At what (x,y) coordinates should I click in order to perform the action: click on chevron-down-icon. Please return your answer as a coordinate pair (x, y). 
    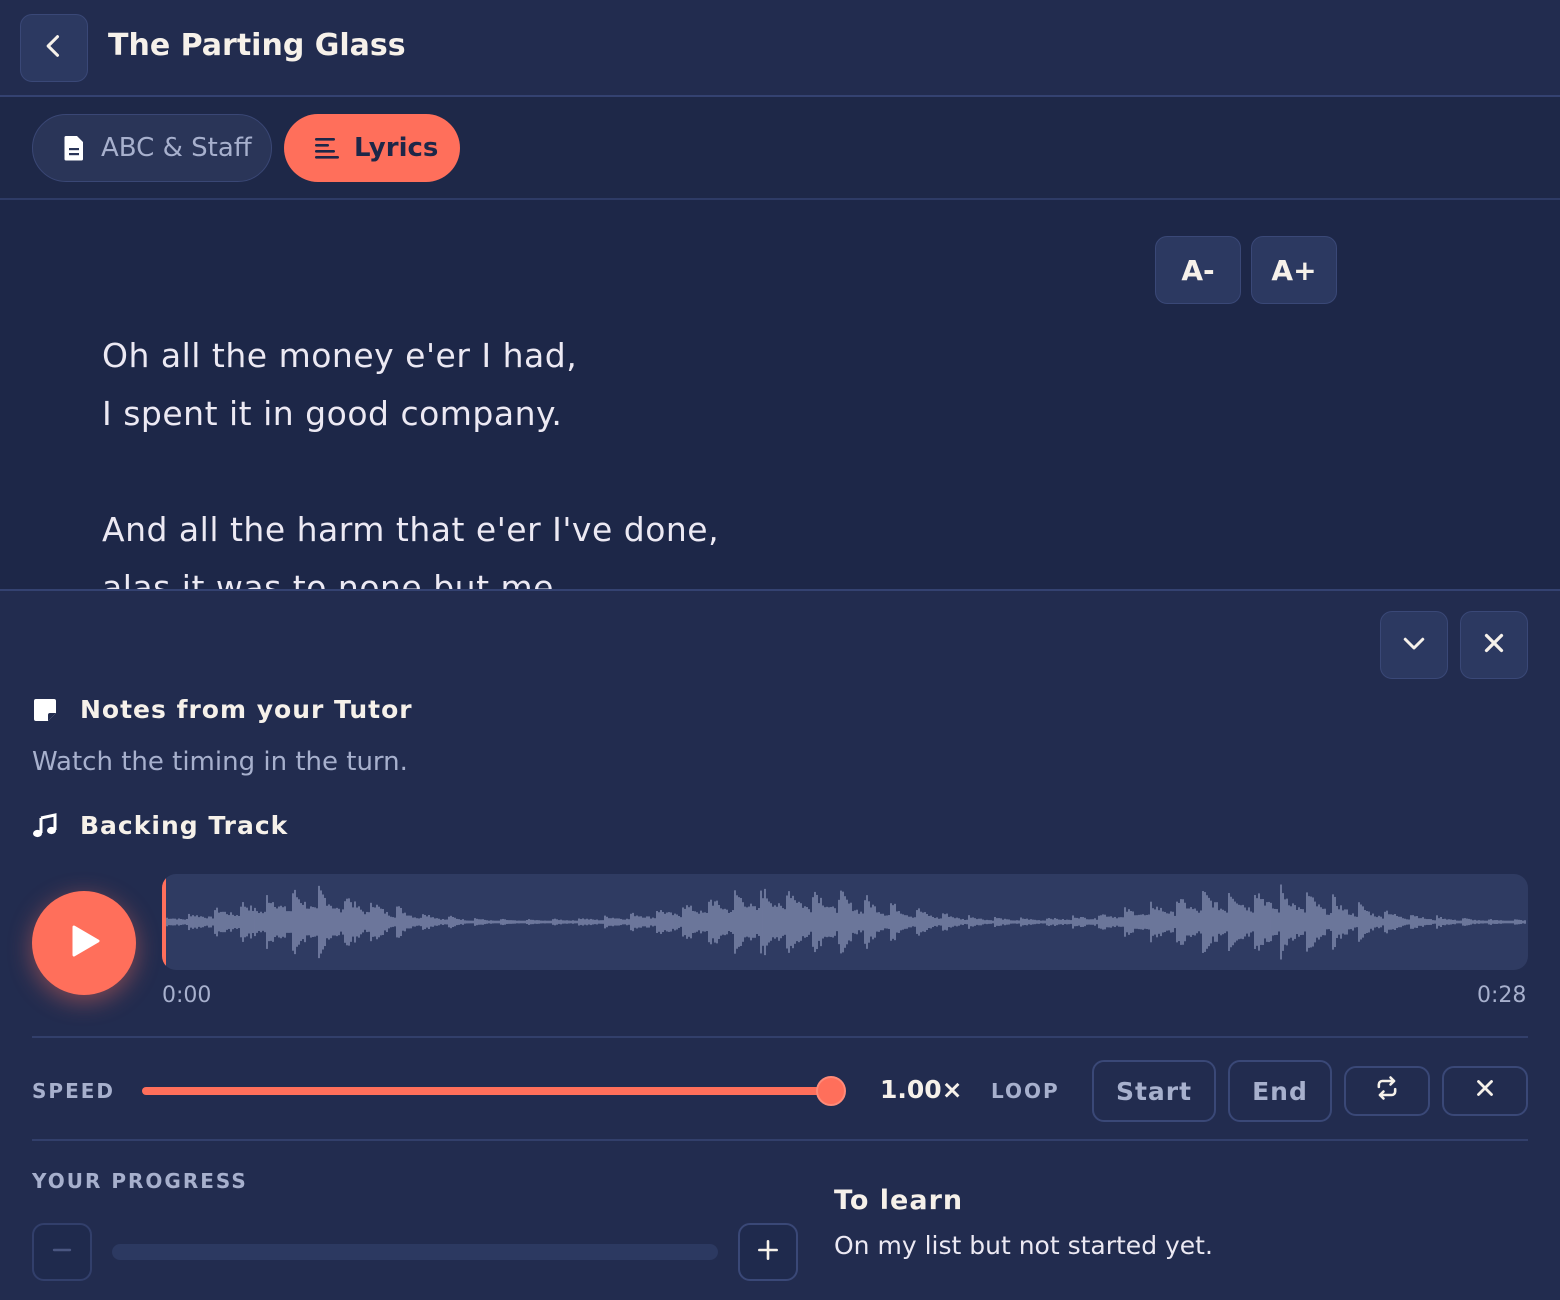
    Looking at the image, I should click on (1414, 645).